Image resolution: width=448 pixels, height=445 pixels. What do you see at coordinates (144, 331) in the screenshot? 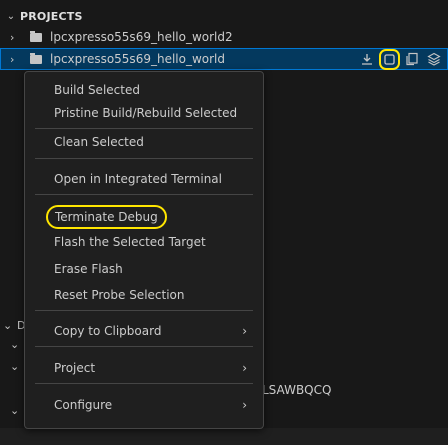
I see `menu-item-copy-clipboard: Copy to Clipboard ›` at bounding box center [144, 331].